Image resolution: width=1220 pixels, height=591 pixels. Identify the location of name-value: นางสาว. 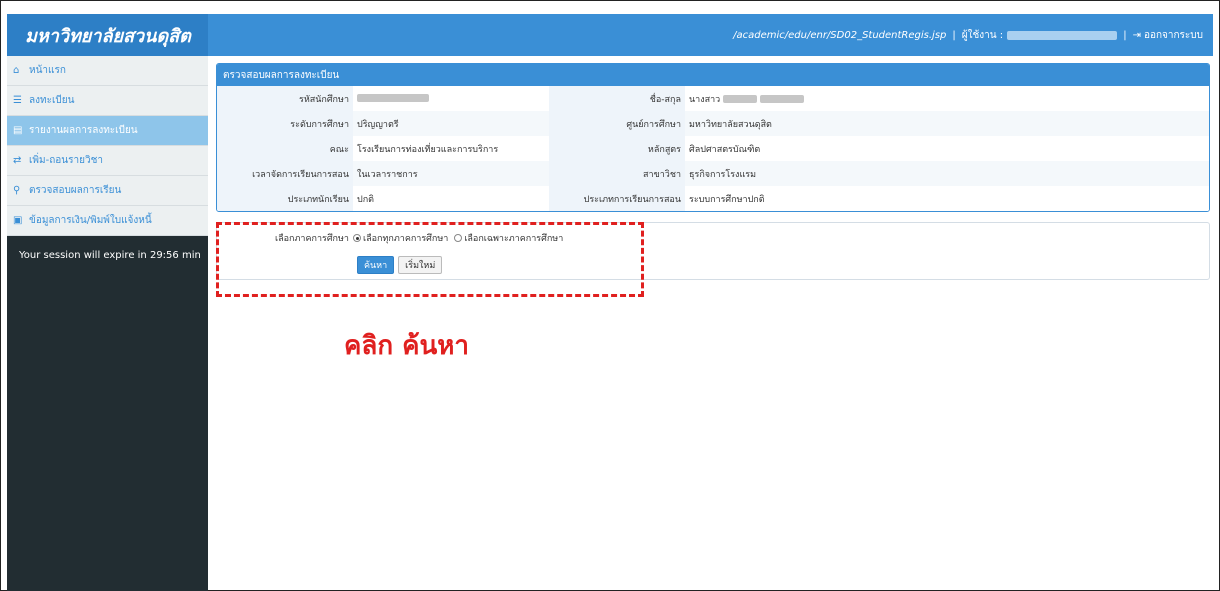
(947, 98).